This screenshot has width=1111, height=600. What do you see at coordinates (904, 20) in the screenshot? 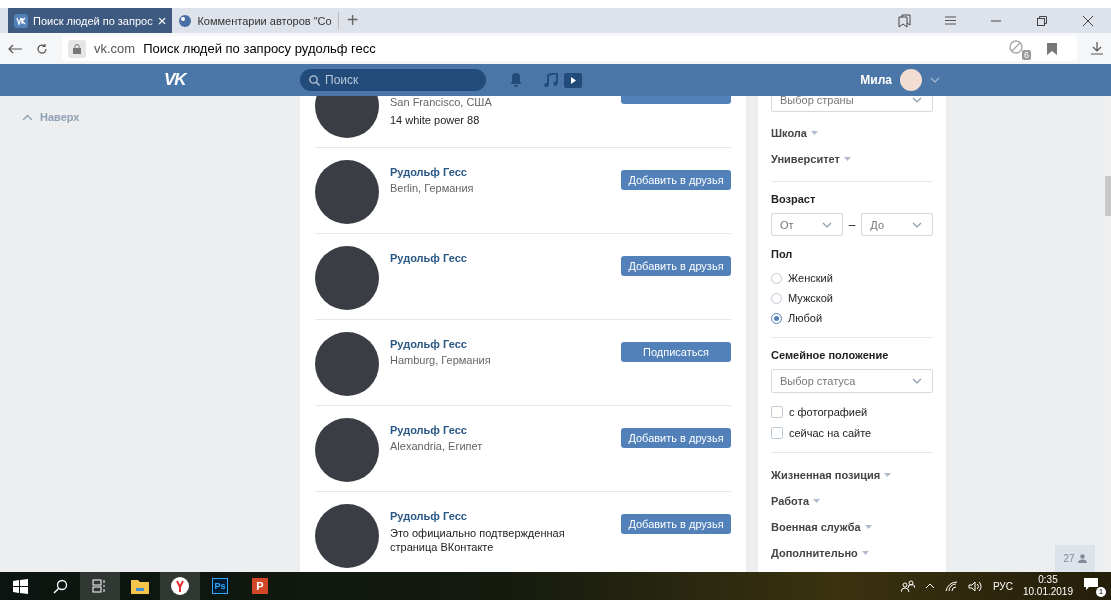
I see `bookmarks-icon` at bounding box center [904, 20].